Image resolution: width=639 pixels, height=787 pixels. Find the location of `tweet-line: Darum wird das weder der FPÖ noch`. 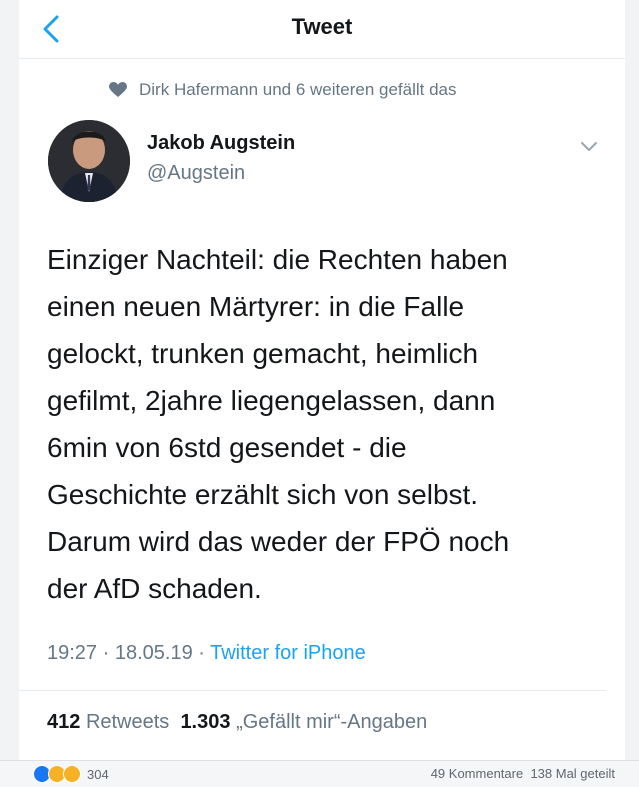

tweet-line: Darum wird das weder der FPÖ noch is located at coordinates (278, 541).